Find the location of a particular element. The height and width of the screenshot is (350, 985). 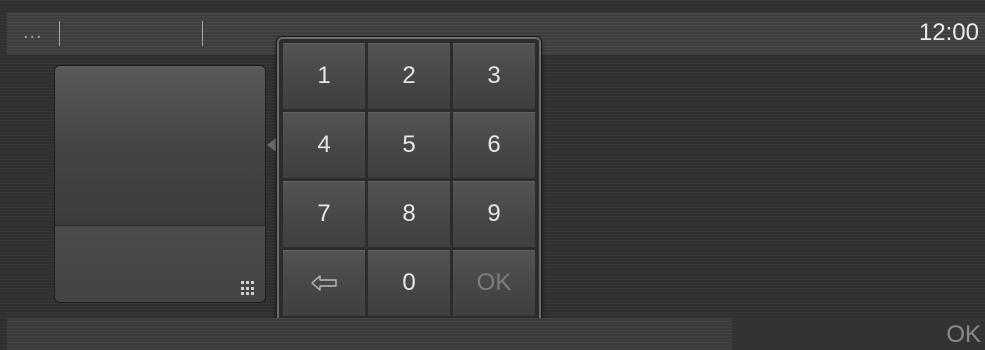

keypad-grid-icon is located at coordinates (248, 288).